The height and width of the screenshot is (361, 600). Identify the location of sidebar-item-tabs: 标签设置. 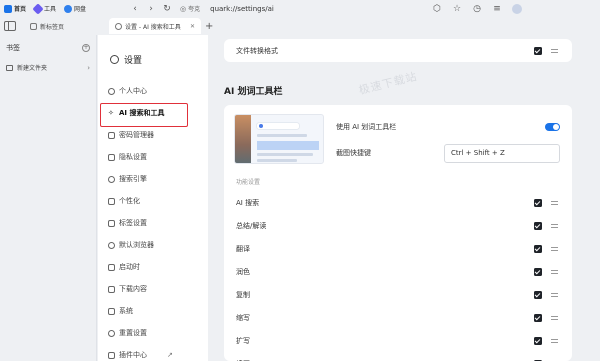
(153, 223).